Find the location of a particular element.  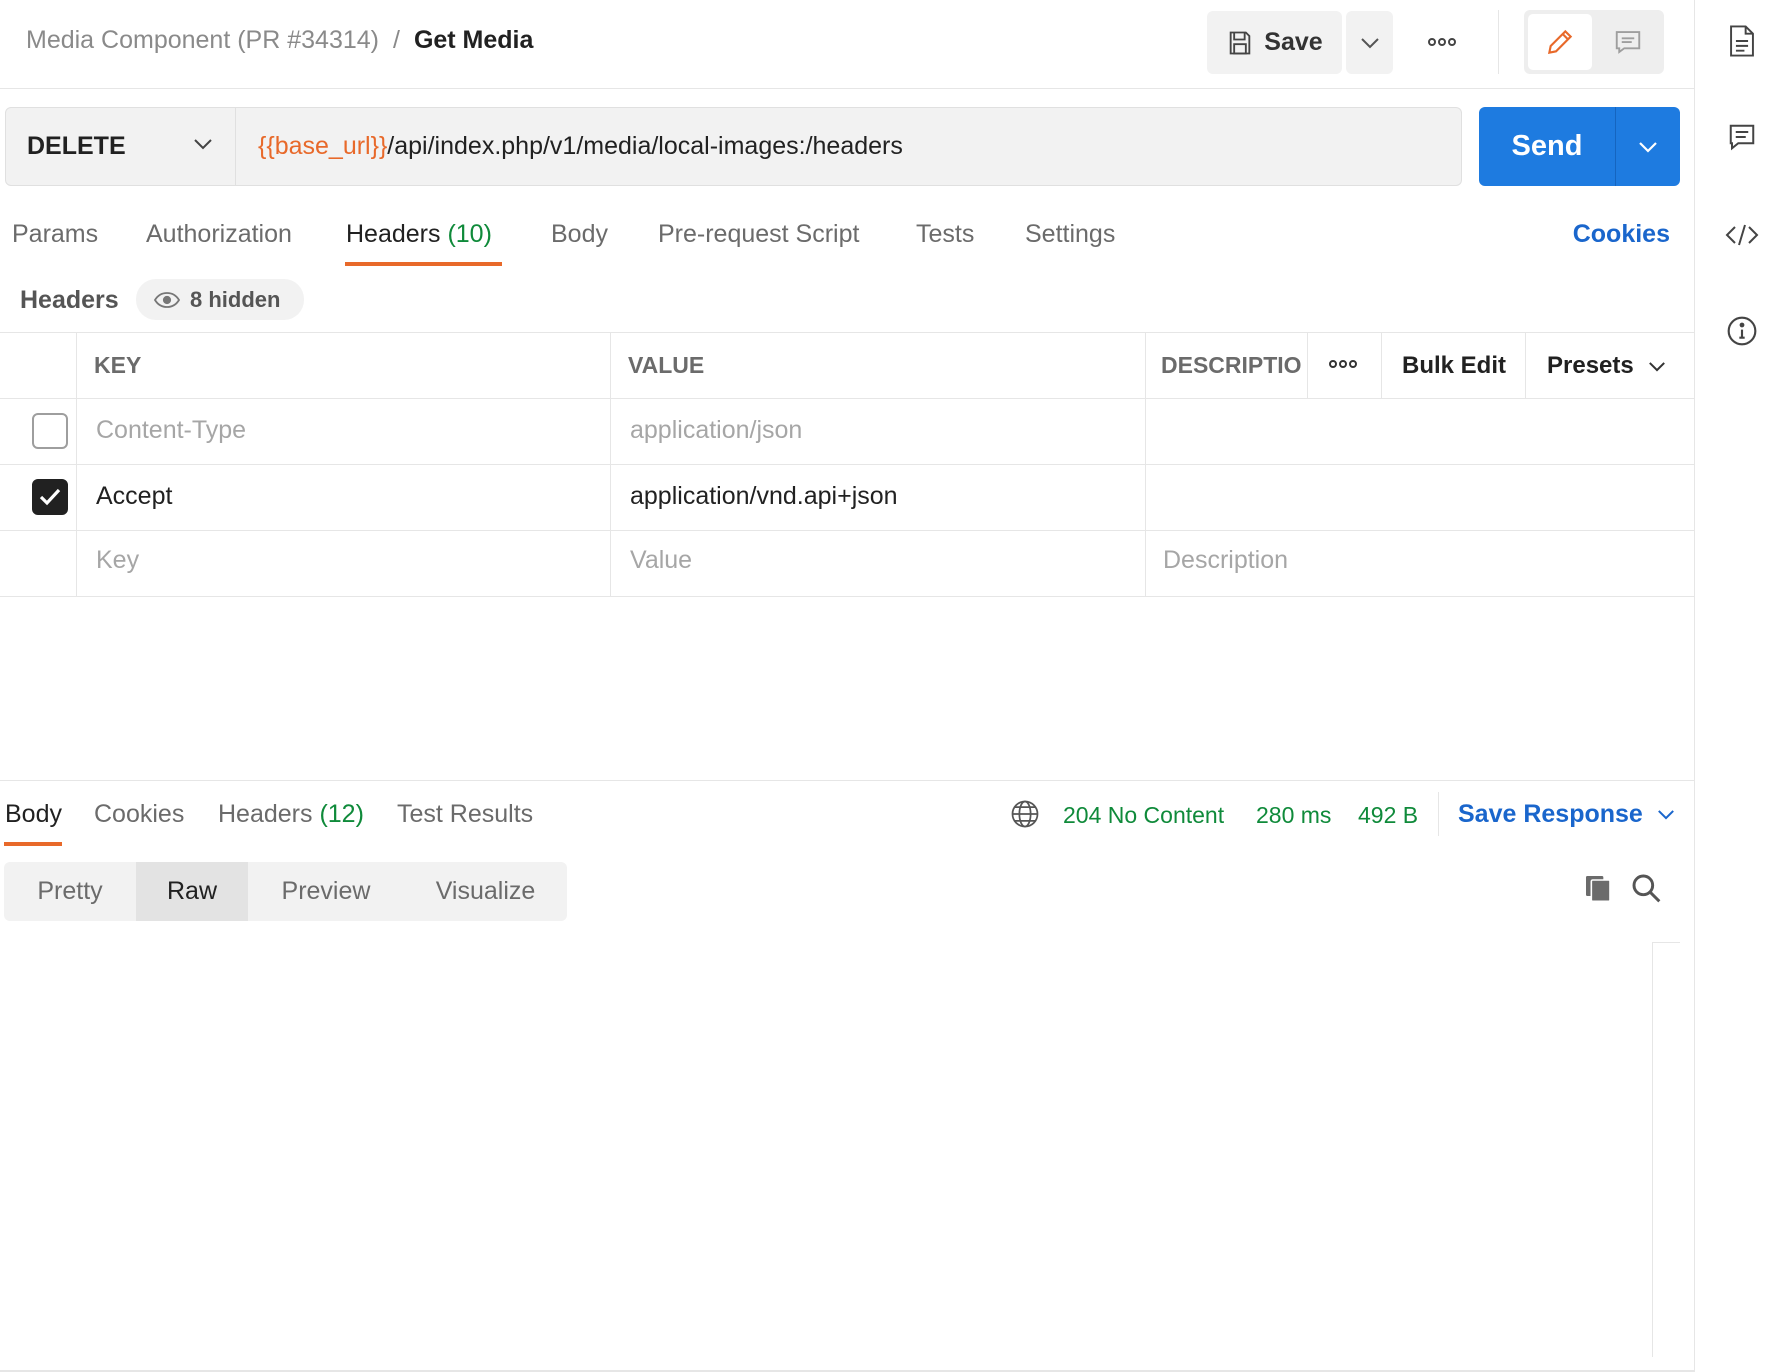

response-status: 204 No Content is located at coordinates (1143, 815).